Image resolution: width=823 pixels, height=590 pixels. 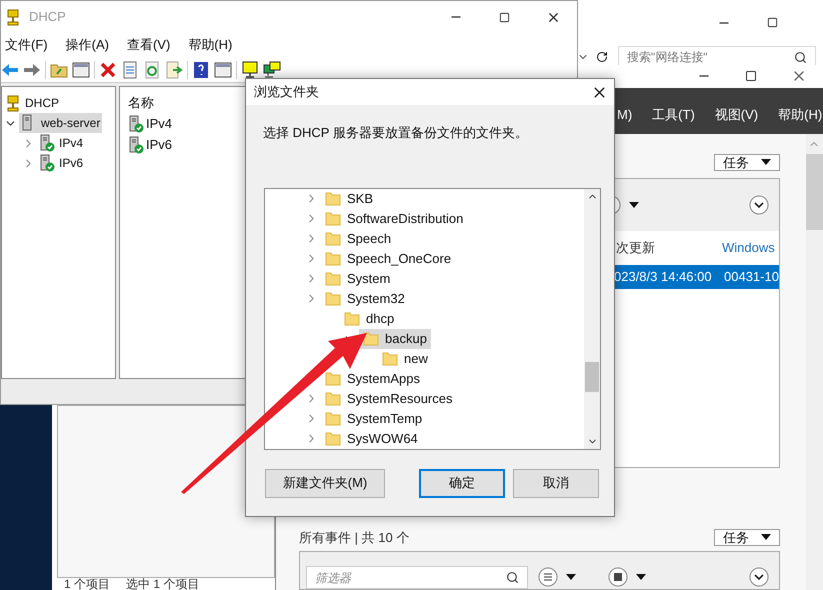 I want to click on document-icon, so click(x=130, y=69).